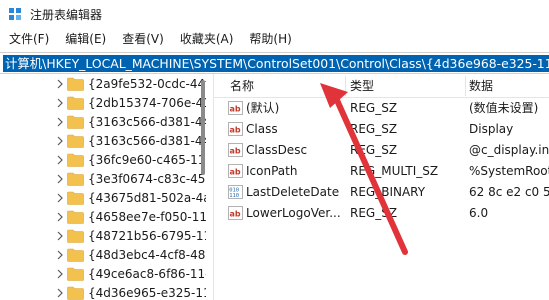 The image size is (549, 300). What do you see at coordinates (242, 86) in the screenshot?
I see `column-header-name: 名称` at bounding box center [242, 86].